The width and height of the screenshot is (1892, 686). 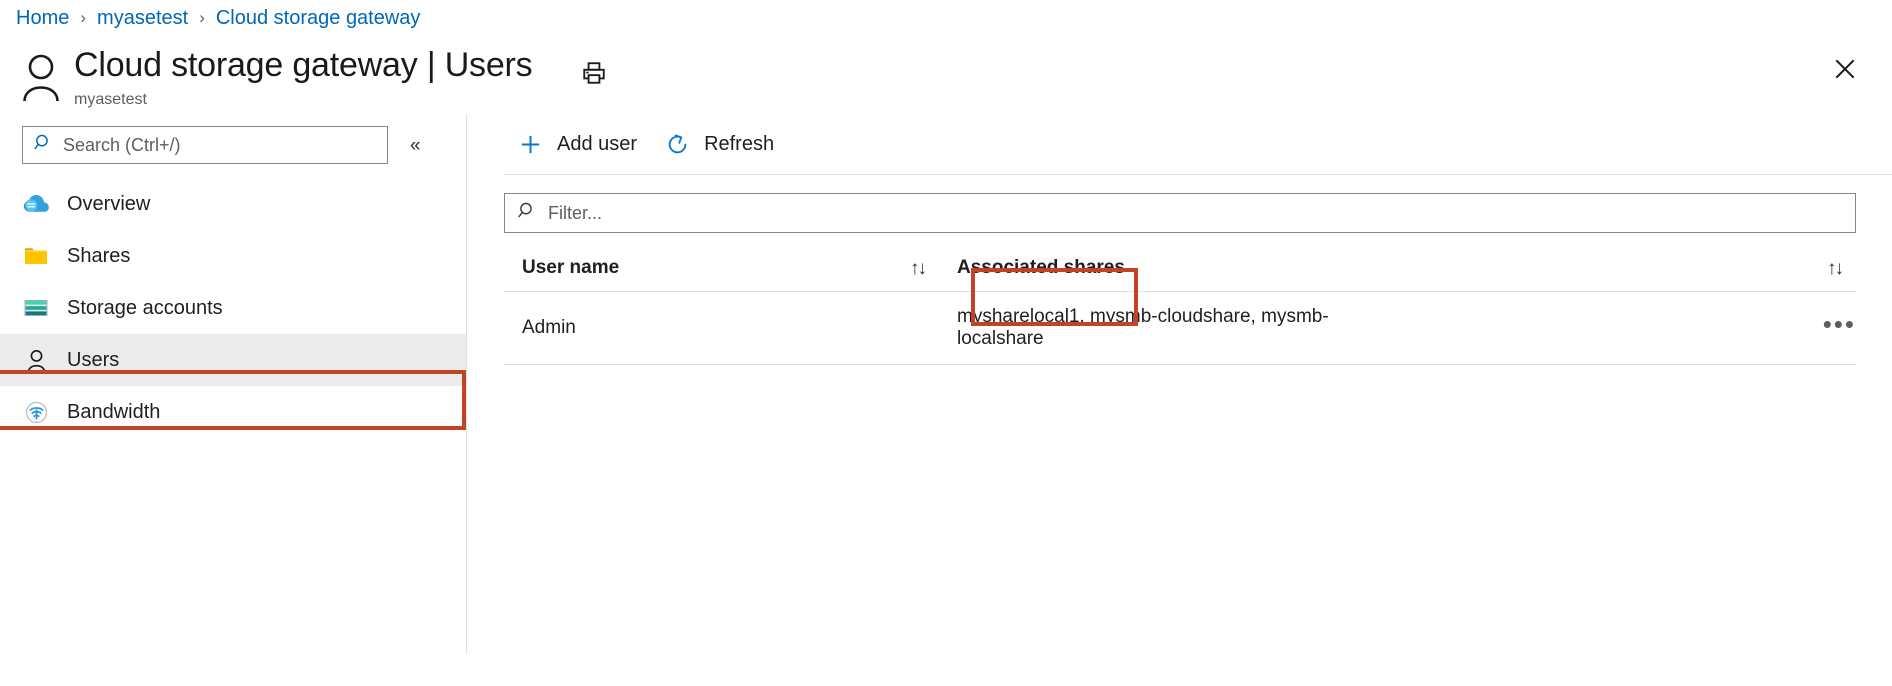 I want to click on cell-user-name: Admin, so click(x=721, y=328).